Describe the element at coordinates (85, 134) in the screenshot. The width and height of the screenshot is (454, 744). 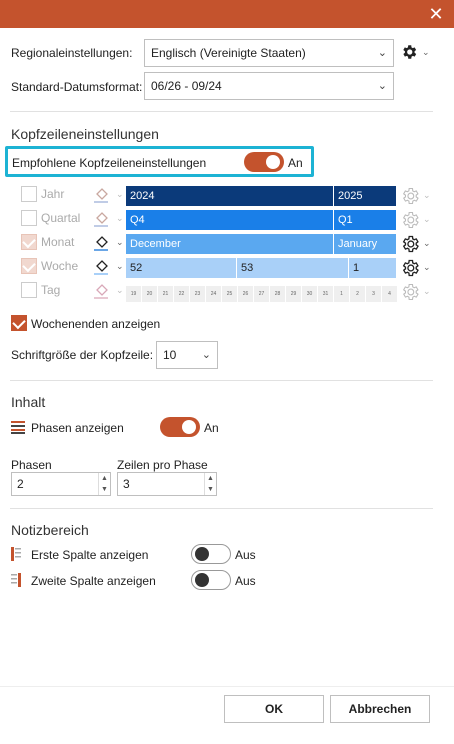
I see `header-settings-title: Kopfzeileneinstellungen` at that location.